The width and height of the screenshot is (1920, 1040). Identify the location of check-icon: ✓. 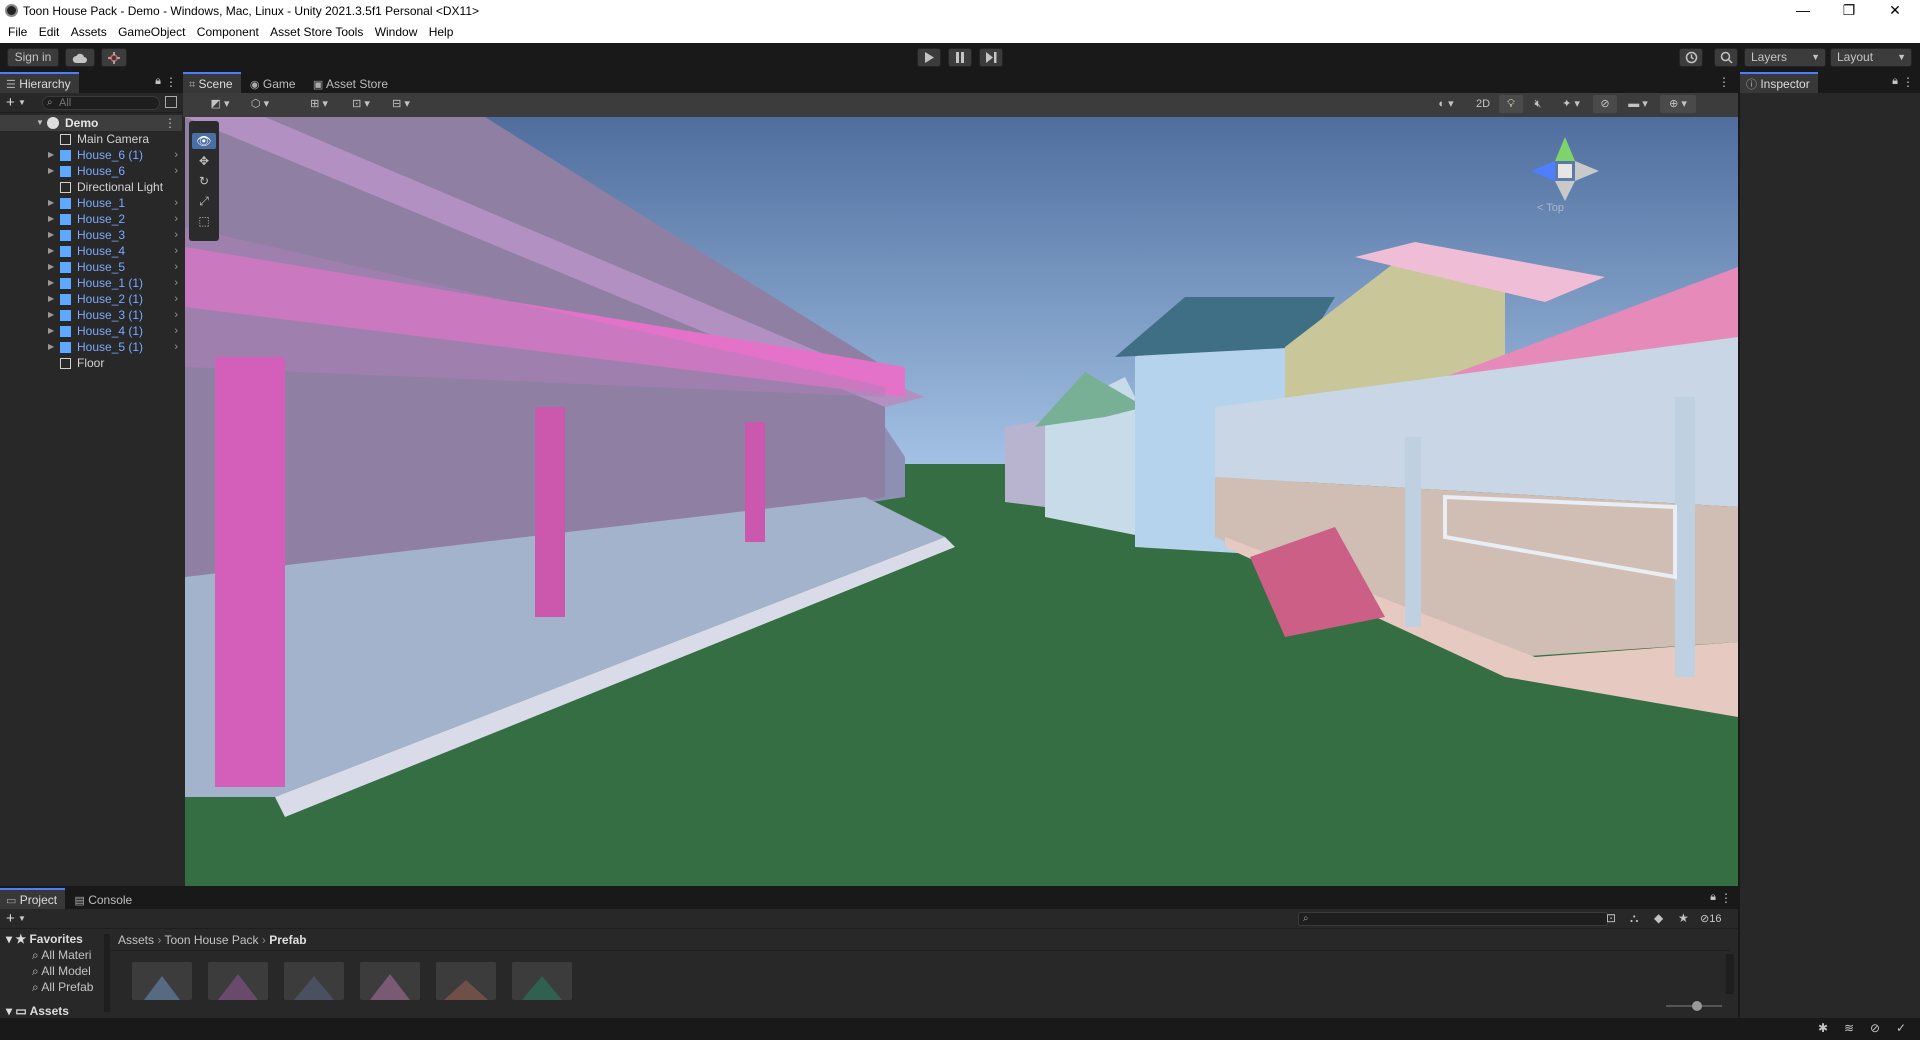
(1901, 1028).